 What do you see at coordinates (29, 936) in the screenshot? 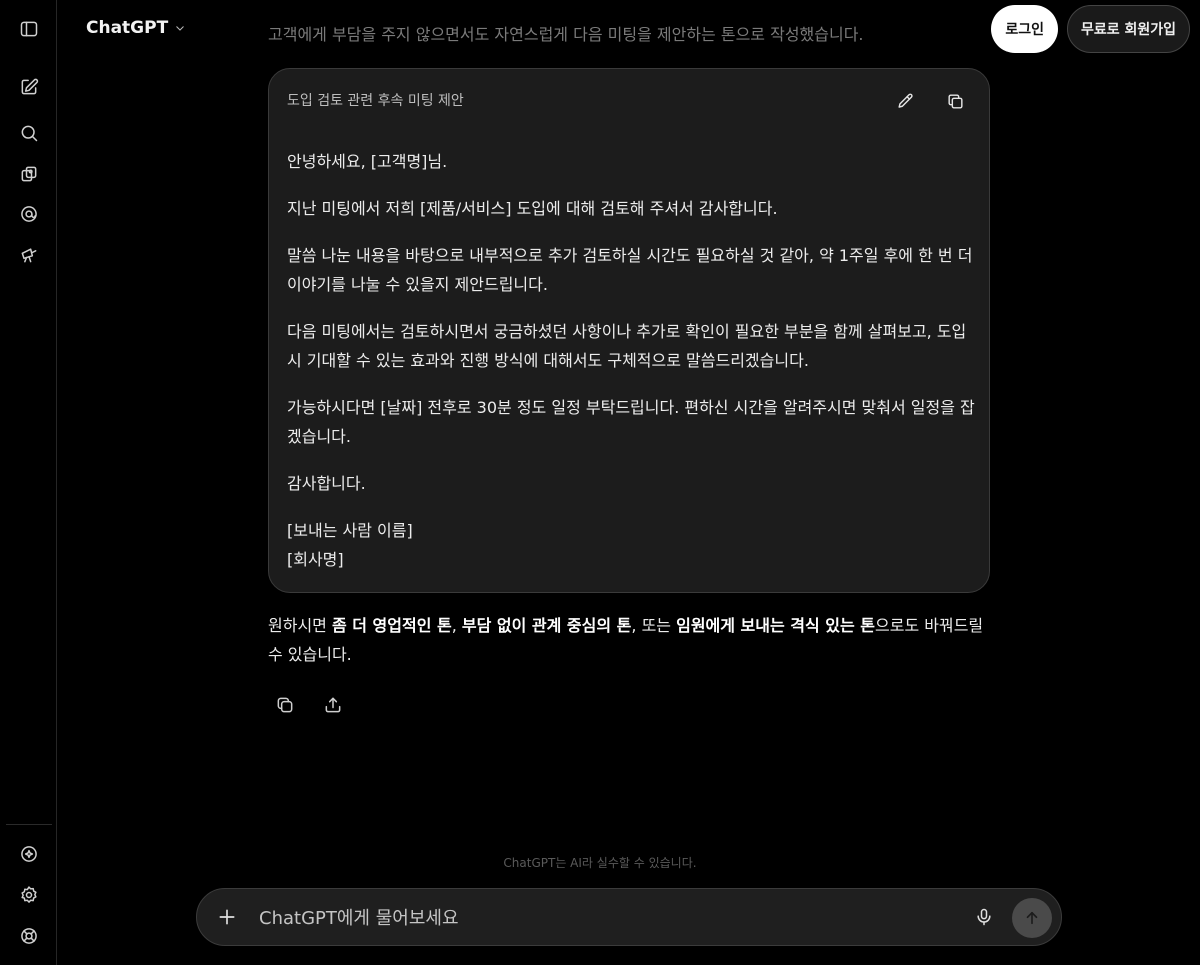
I see `help-icon` at bounding box center [29, 936].